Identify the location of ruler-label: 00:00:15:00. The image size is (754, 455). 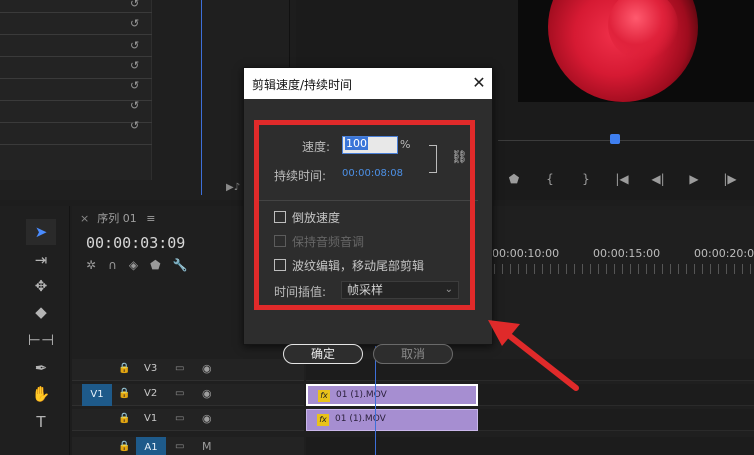
(627, 253).